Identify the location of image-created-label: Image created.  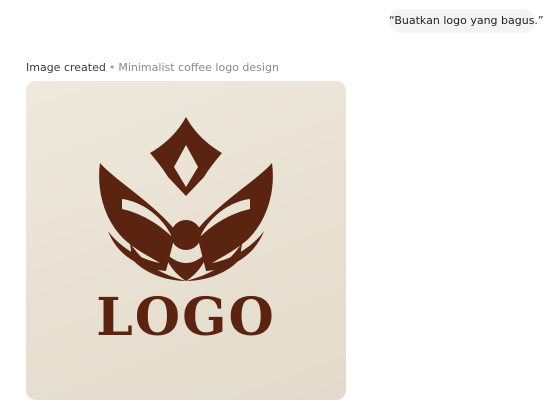
(66, 67).